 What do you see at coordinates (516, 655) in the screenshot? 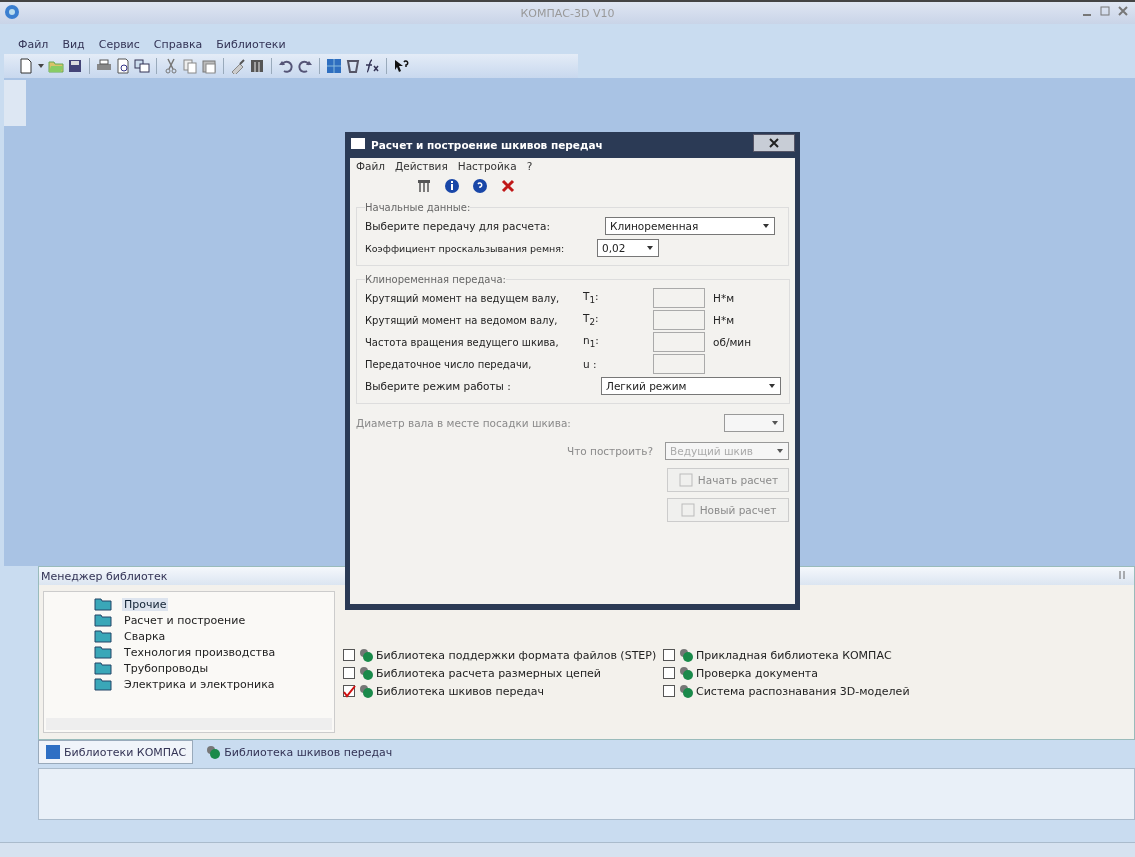
I see `library-name: Библиотека поддержки формата файлов (STEP)` at bounding box center [516, 655].